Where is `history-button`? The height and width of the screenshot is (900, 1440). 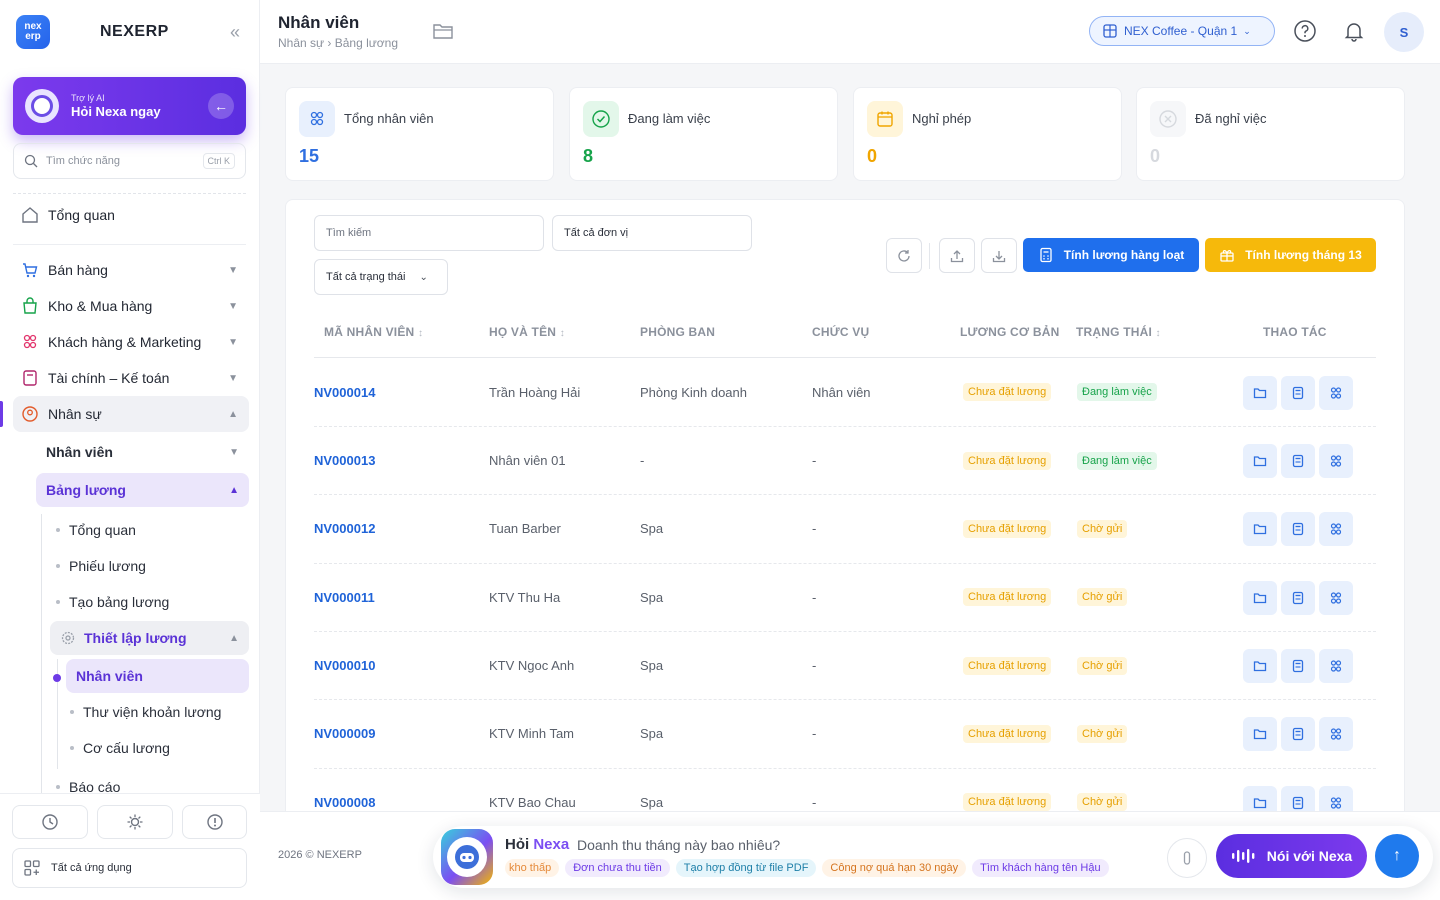
history-button is located at coordinates (50, 822).